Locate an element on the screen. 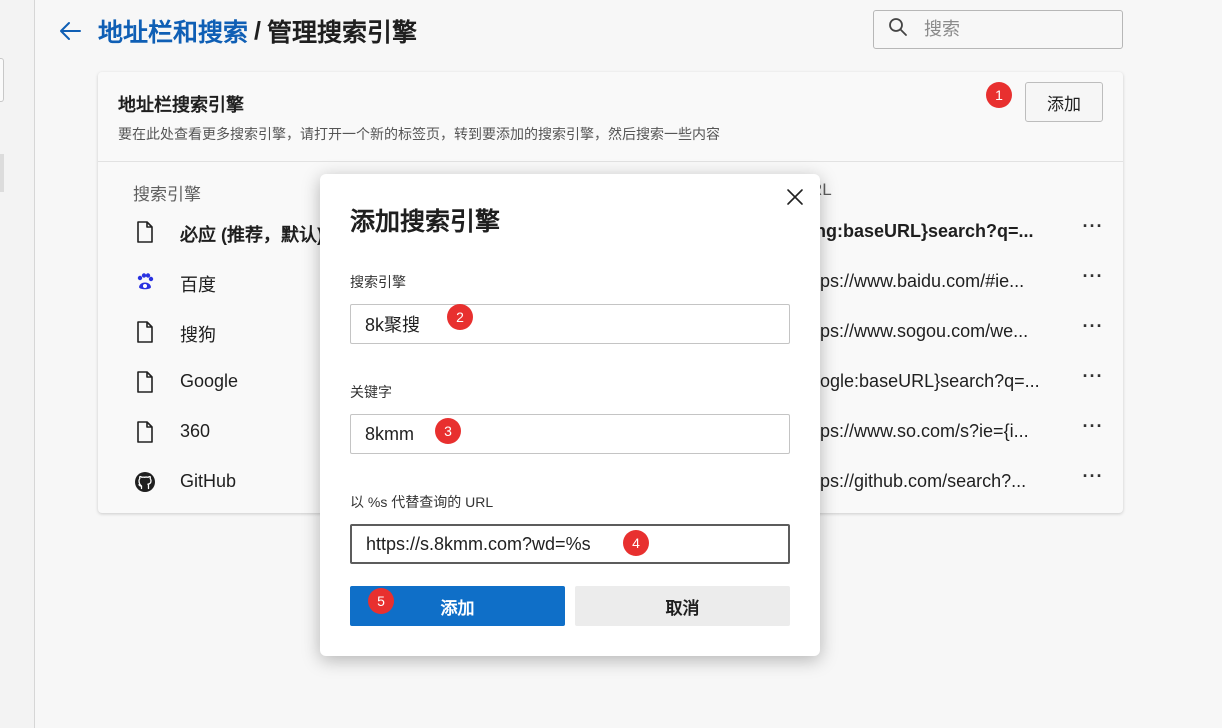  step-badge: 3 is located at coordinates (448, 431).